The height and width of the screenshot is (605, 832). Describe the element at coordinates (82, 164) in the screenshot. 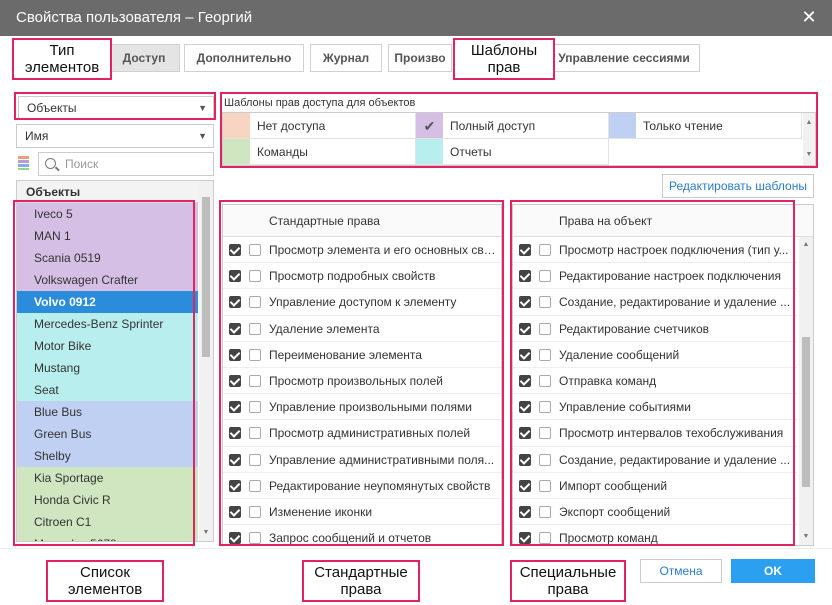

I see `search-placeholder: Поиск` at that location.